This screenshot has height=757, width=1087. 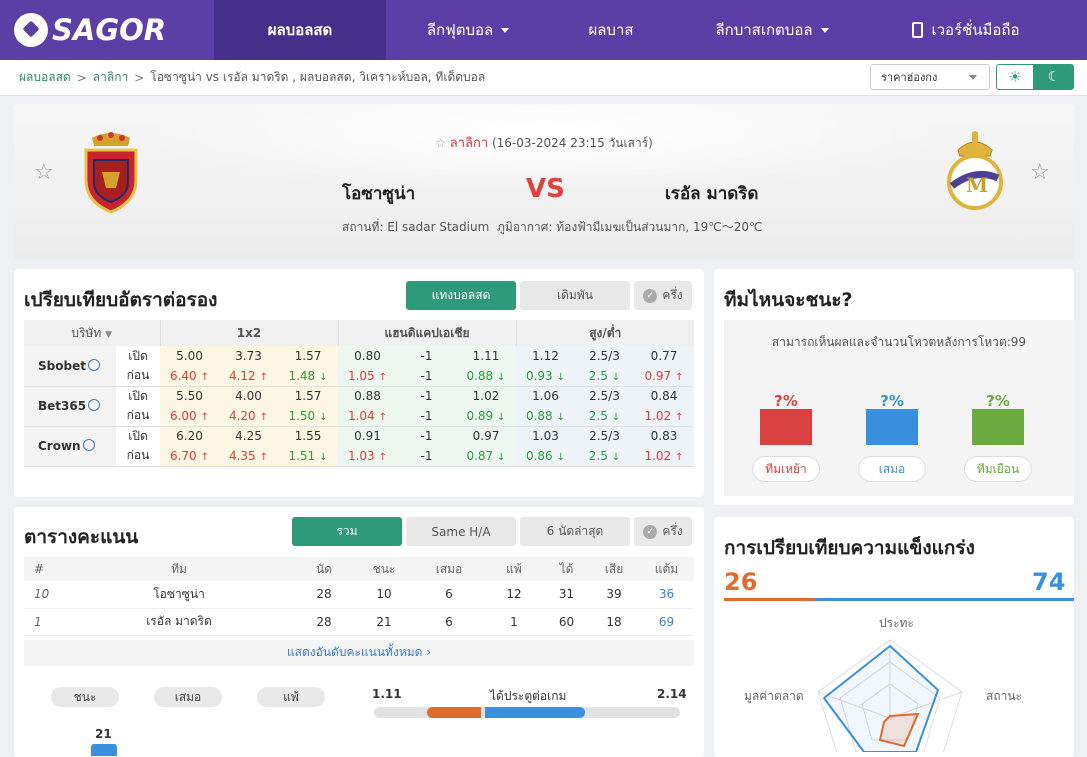 I want to click on odds-previous-value: 4.20 ↑, so click(x=248, y=416).